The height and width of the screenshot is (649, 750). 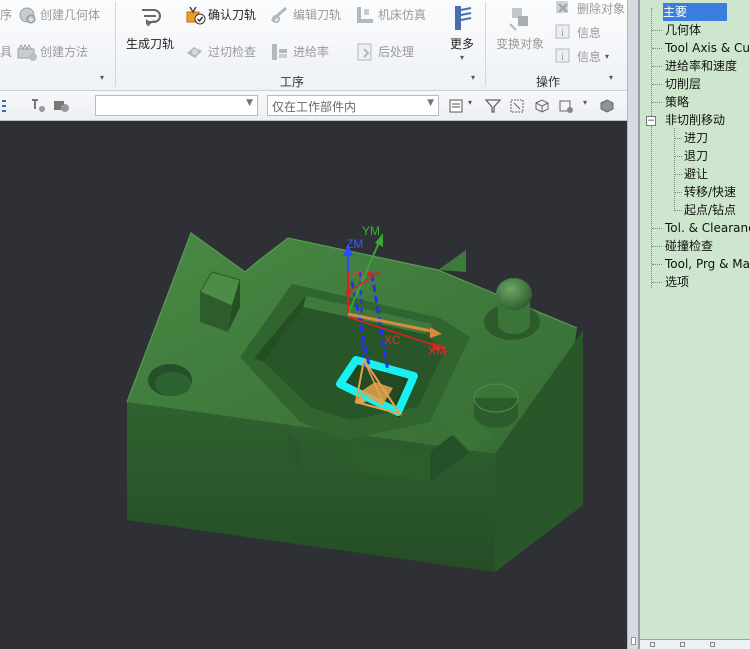 What do you see at coordinates (670, 282) in the screenshot?
I see `tree-item-options: 选项` at bounding box center [670, 282].